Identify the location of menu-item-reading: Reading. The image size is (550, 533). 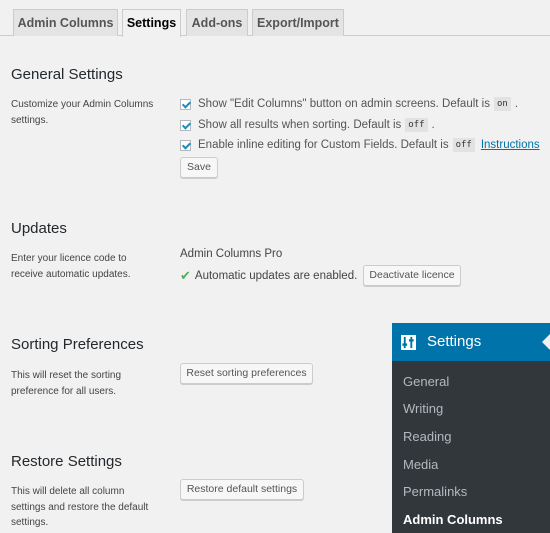
(427, 436).